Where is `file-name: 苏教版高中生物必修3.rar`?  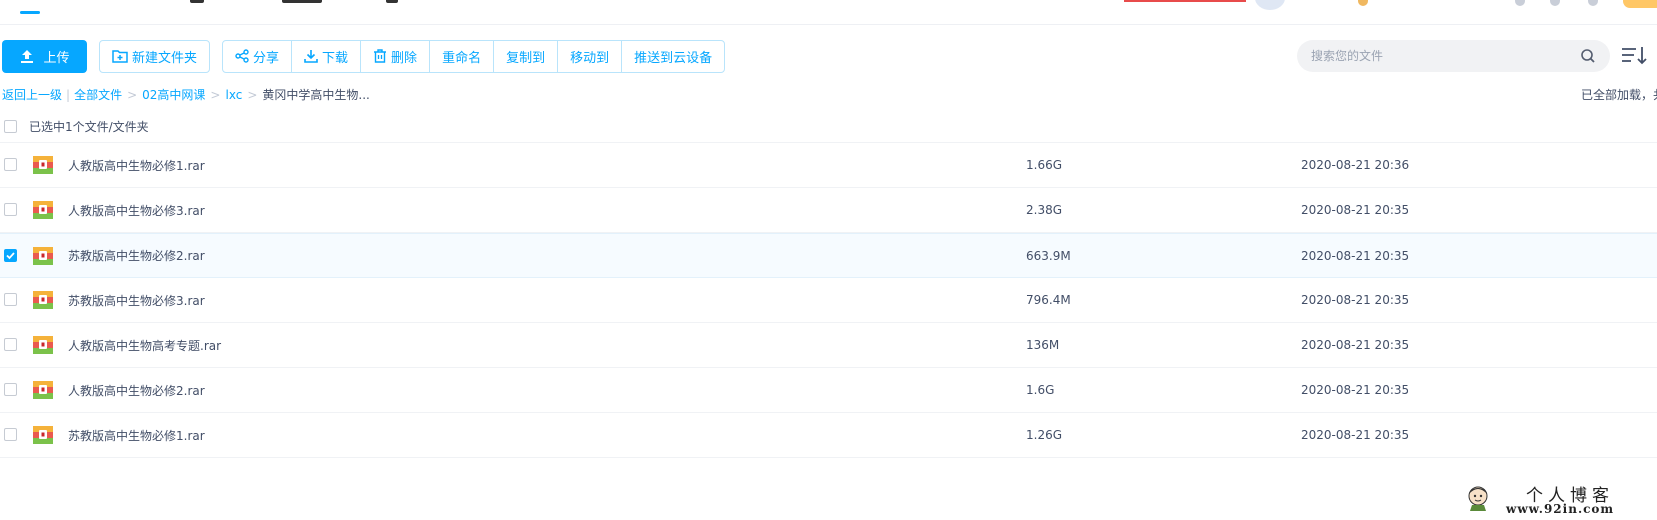 file-name: 苏教版高中生物必修3.rar is located at coordinates (136, 300).